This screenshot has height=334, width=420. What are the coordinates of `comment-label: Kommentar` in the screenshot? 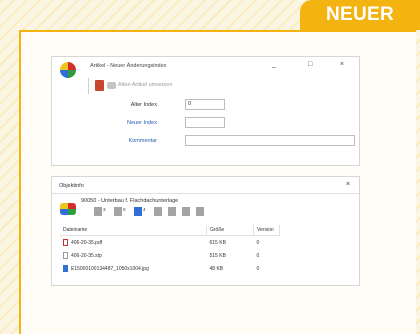 It's located at (142, 141).